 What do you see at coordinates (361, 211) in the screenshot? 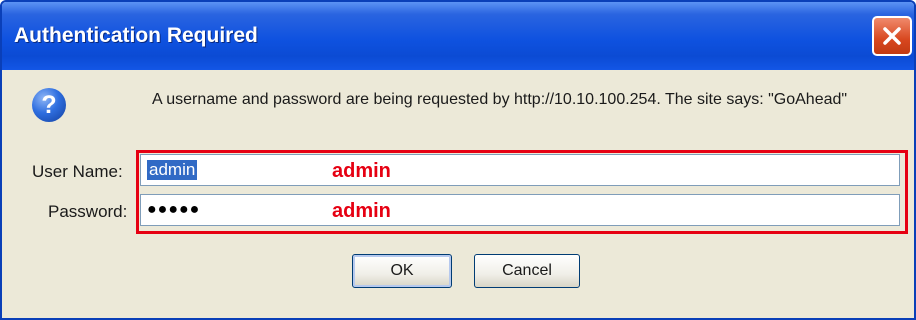
I see `password-annotation: admin` at bounding box center [361, 211].